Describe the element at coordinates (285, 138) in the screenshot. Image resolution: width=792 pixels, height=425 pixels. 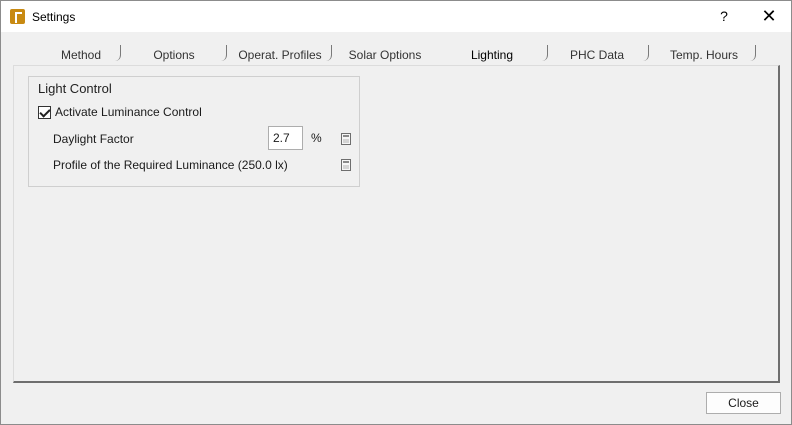
I see `daylight-factor-input: 2.7` at that location.